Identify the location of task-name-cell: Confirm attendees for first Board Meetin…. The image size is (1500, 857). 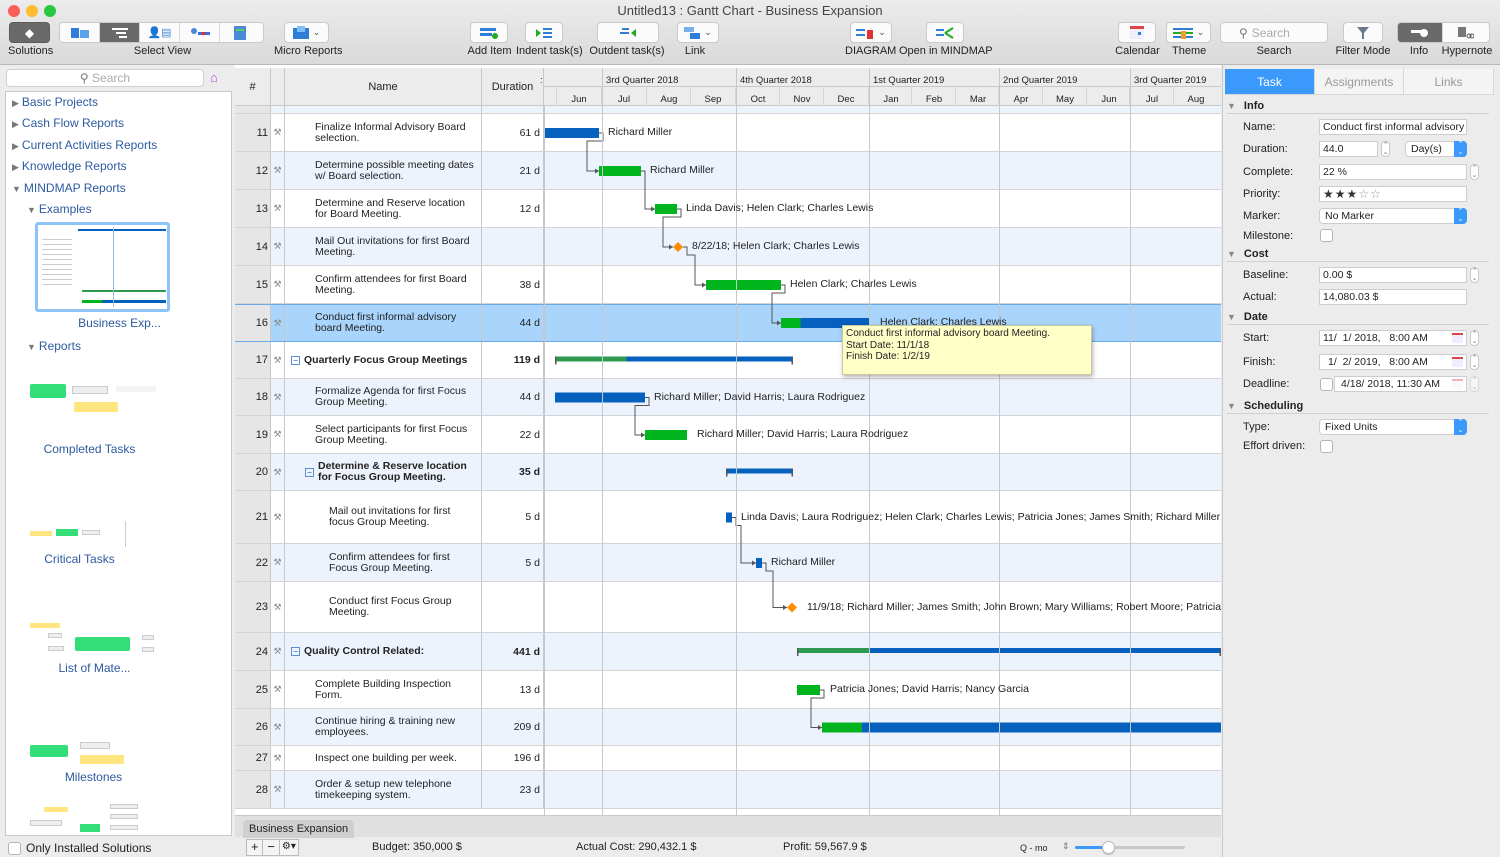
(383, 284).